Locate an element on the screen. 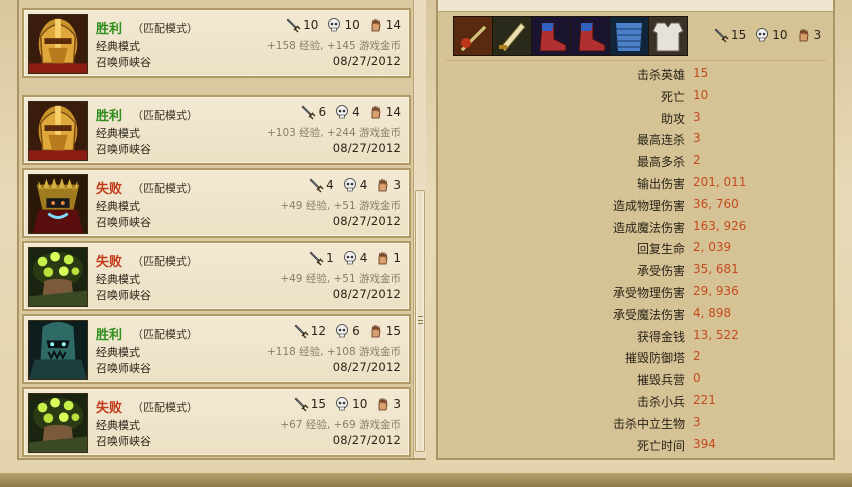 The width and height of the screenshot is (852, 487). stat-value: 0 is located at coordinates (697, 378).